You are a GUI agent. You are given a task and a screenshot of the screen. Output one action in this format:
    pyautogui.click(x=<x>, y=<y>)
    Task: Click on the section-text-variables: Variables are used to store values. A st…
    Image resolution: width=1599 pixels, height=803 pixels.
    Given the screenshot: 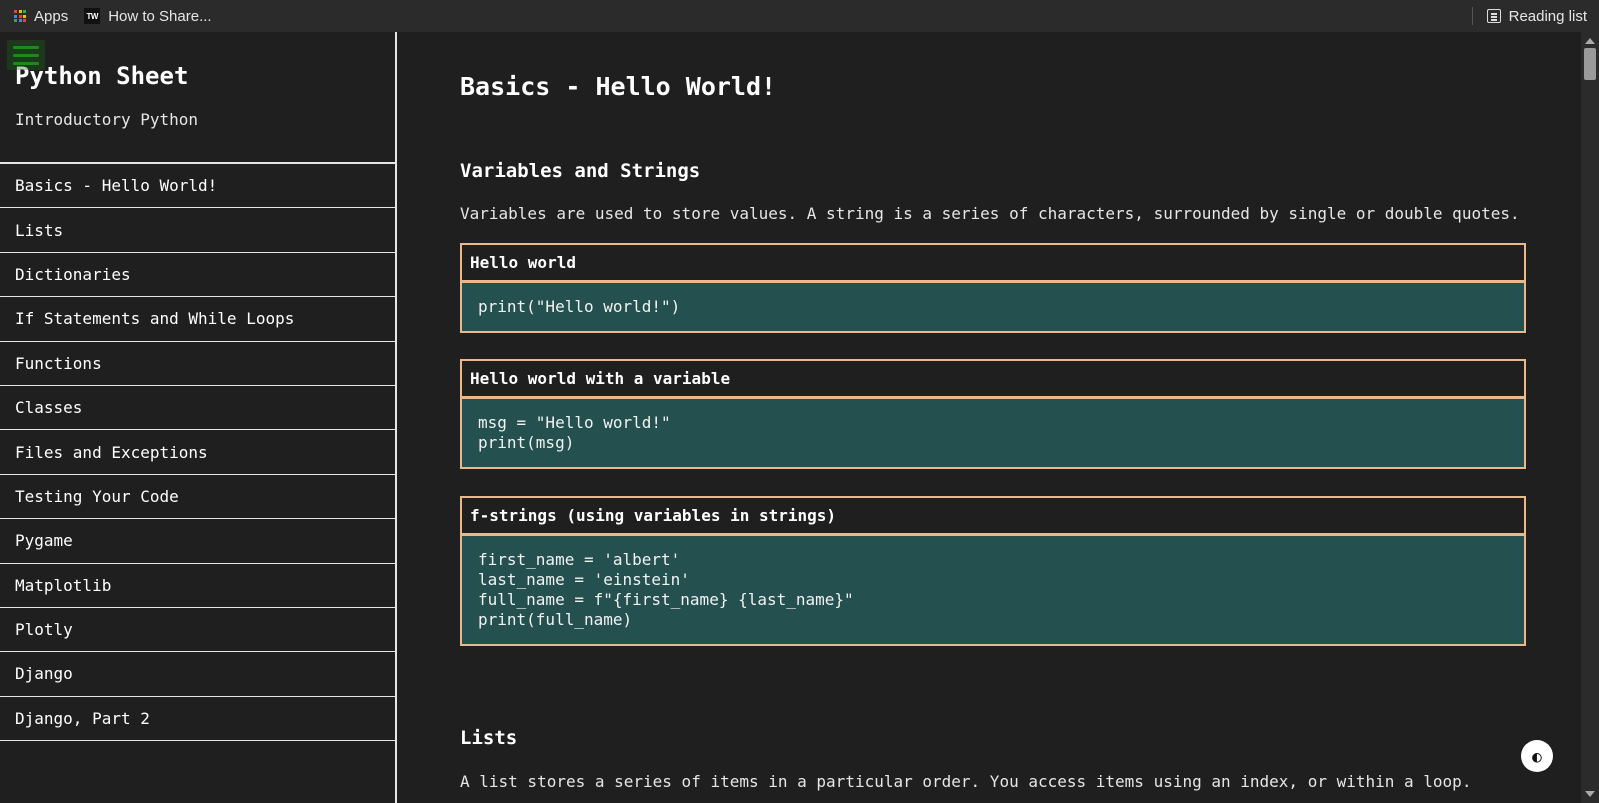 What is the action you would take?
    pyautogui.click(x=990, y=213)
    